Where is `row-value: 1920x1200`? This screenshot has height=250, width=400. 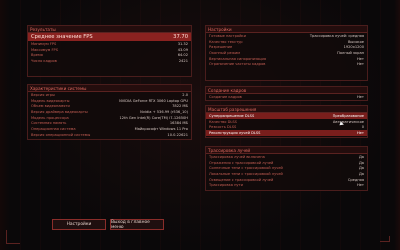 row-value: 1920x1200 is located at coordinates (353, 47).